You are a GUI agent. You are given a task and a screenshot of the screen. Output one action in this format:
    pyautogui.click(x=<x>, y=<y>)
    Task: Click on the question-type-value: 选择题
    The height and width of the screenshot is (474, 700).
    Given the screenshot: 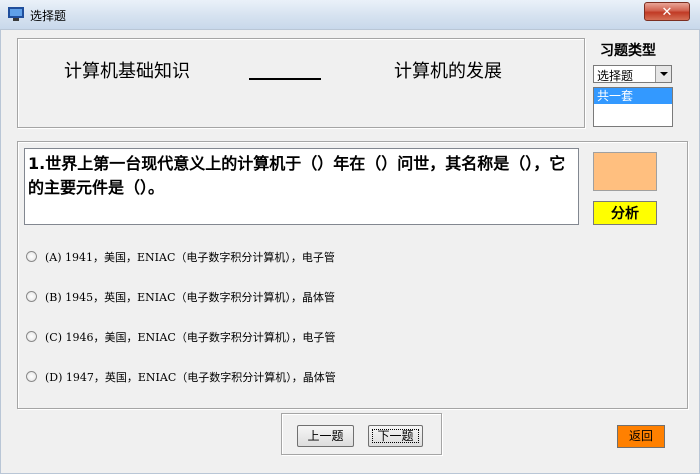 What is the action you would take?
    pyautogui.click(x=615, y=76)
    